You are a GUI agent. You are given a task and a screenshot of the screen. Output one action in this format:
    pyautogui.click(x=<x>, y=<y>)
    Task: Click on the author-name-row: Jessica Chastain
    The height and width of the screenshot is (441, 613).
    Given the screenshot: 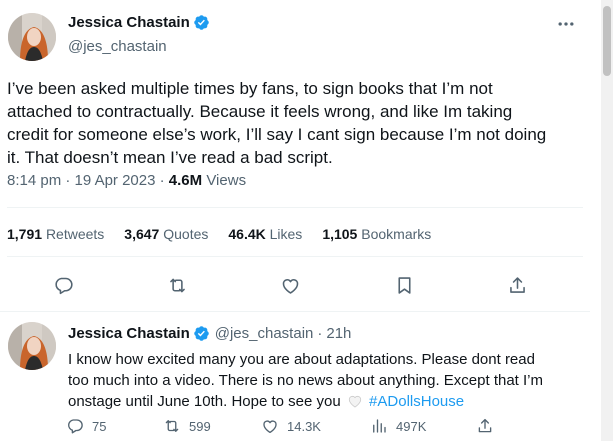 What is the action you would take?
    pyautogui.click(x=139, y=22)
    